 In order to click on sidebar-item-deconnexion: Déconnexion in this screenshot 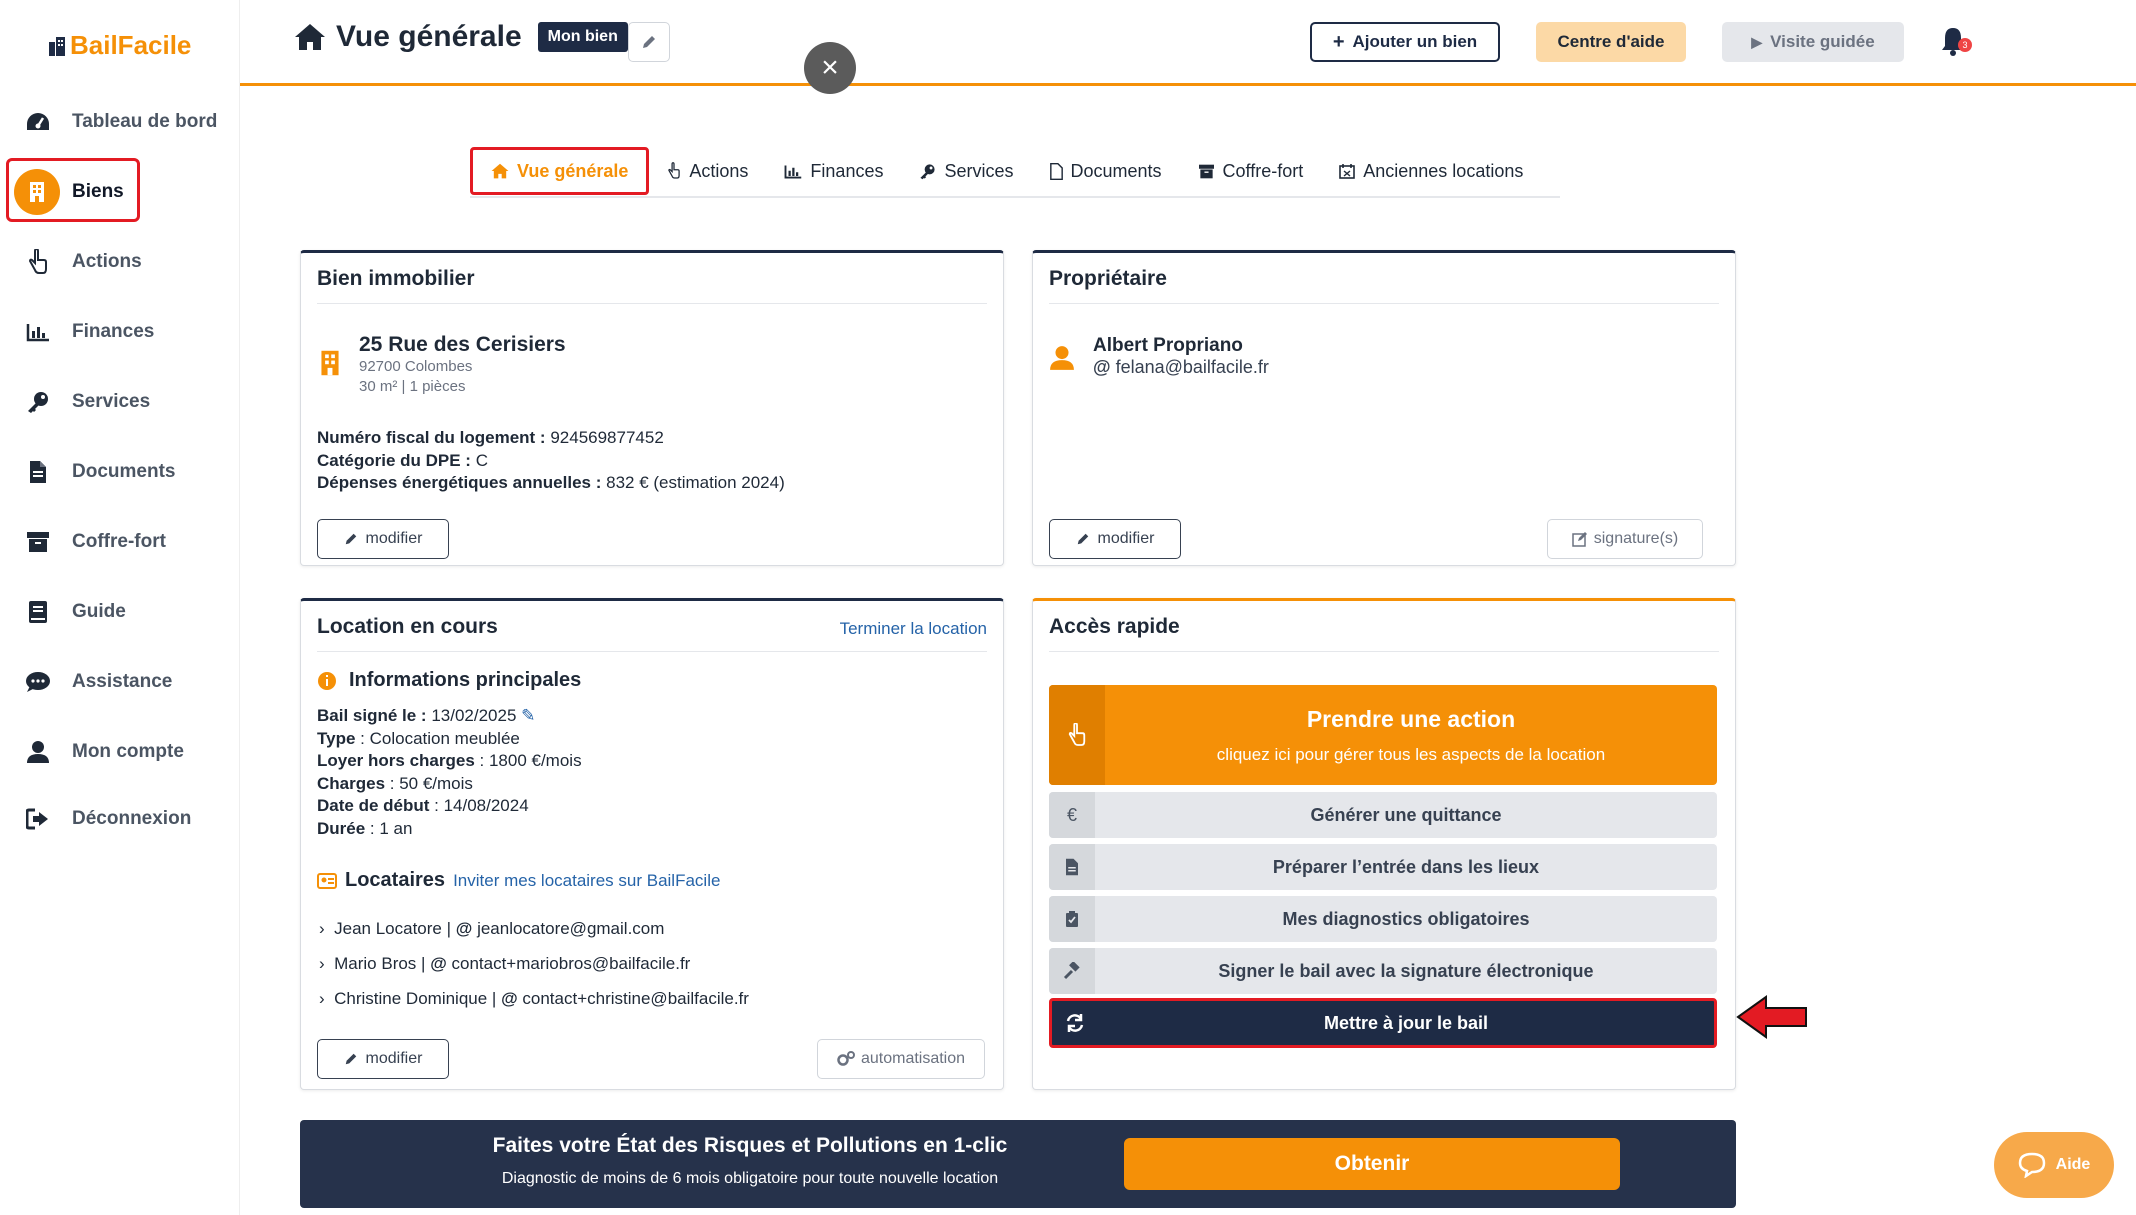, I will do `click(120, 819)`.